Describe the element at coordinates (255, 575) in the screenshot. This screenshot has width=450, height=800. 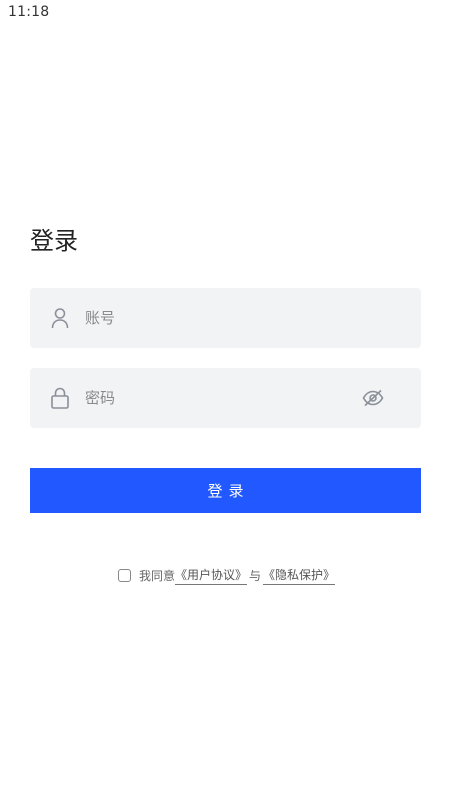
I see `agreement-separator: 与` at that location.